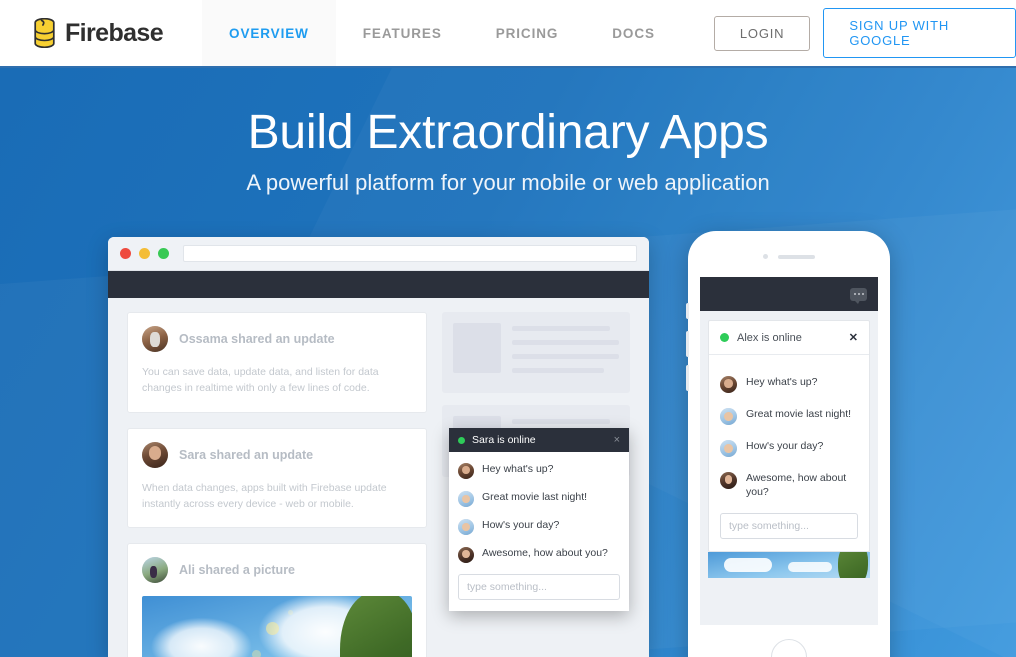 This screenshot has height=657, width=1016. Describe the element at coordinates (789, 565) in the screenshot. I see `phone-feed-photo` at that location.